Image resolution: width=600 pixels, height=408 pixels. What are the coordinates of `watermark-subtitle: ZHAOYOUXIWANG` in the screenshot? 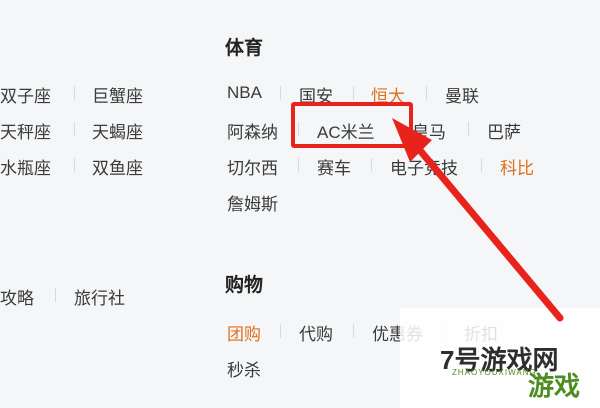 It's located at (494, 372).